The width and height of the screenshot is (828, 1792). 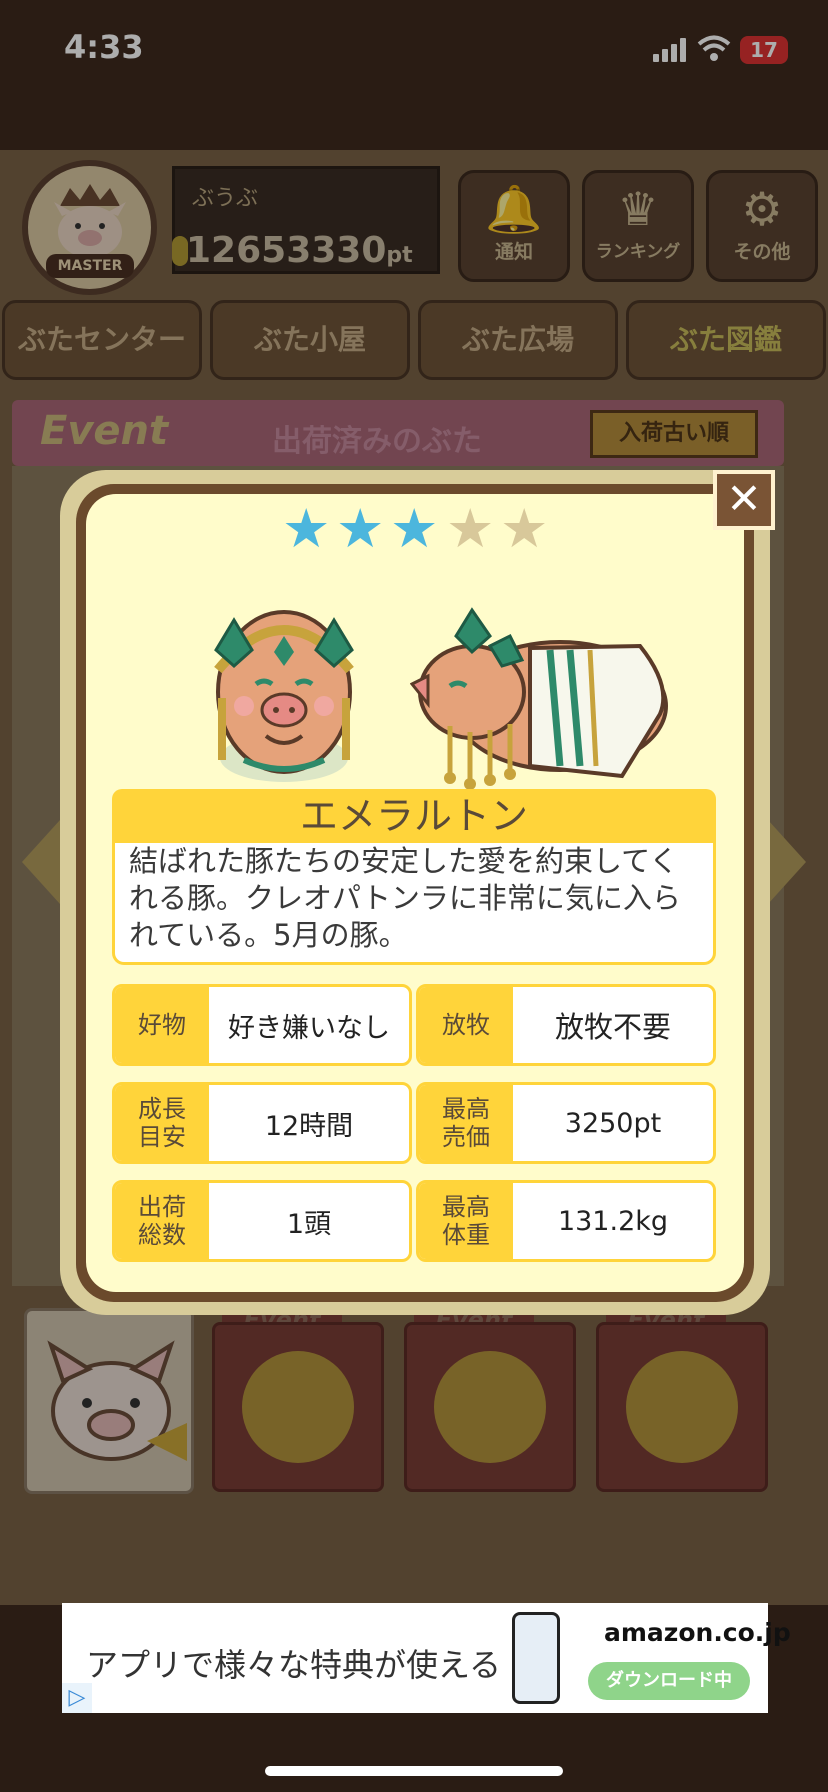 I want to click on stat-key: 好物, so click(x=162, y=1025).